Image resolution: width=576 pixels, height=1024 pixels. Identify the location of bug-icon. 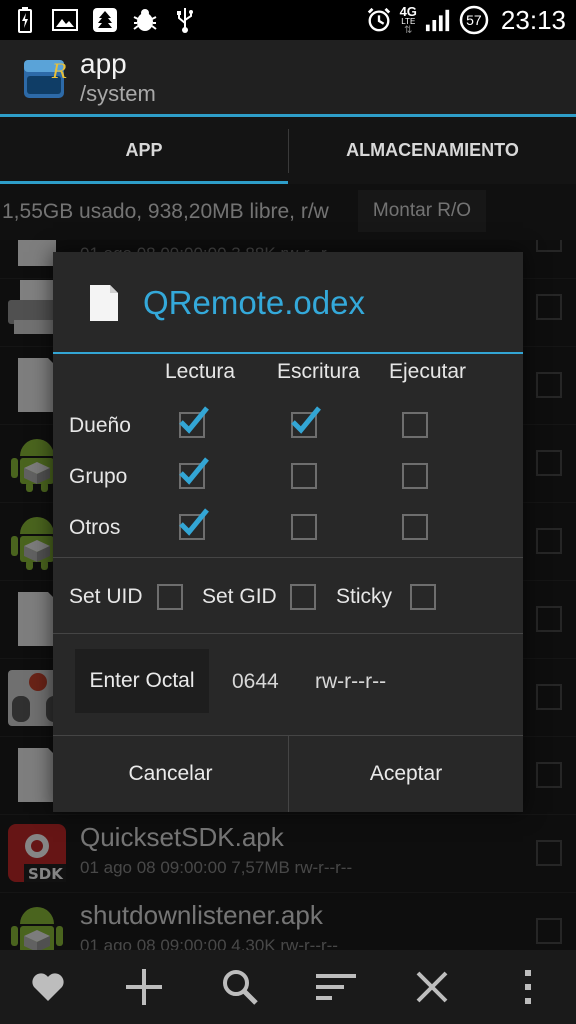
(145, 20).